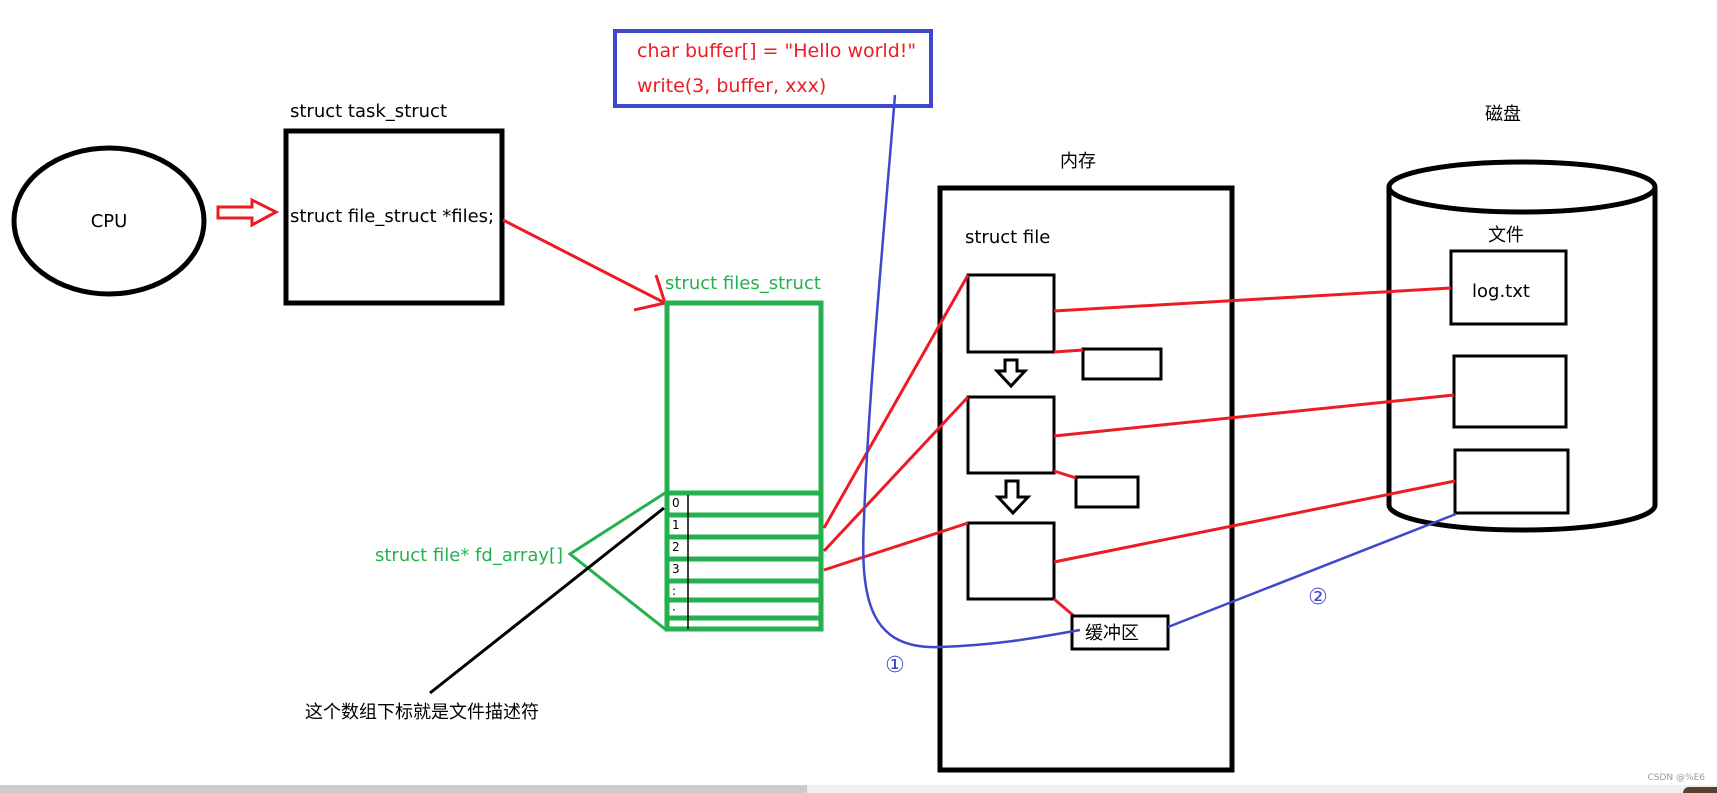 The height and width of the screenshot is (793, 1717). Describe the element at coordinates (1676, 778) in the screenshot. I see `watermark: CSDN @%E6` at that location.